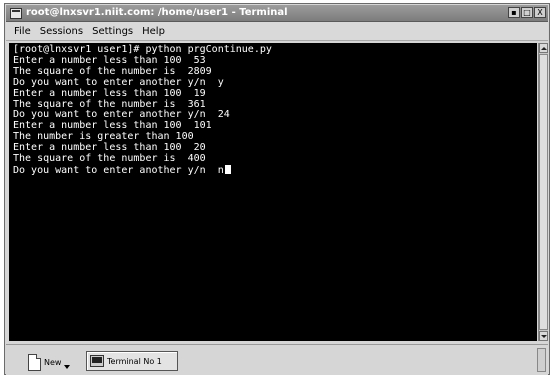 This screenshot has height=379, width=554. Describe the element at coordinates (16, 13) in the screenshot. I see `window-menu-icon` at that location.